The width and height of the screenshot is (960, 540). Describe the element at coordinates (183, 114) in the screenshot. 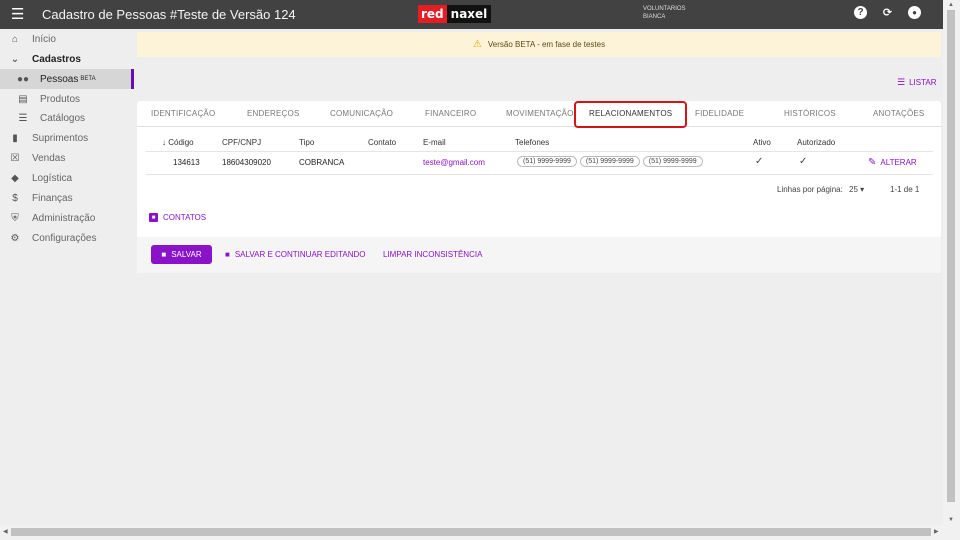

I see `tab-identificacao: IDENTIFICAÇÃO` at that location.